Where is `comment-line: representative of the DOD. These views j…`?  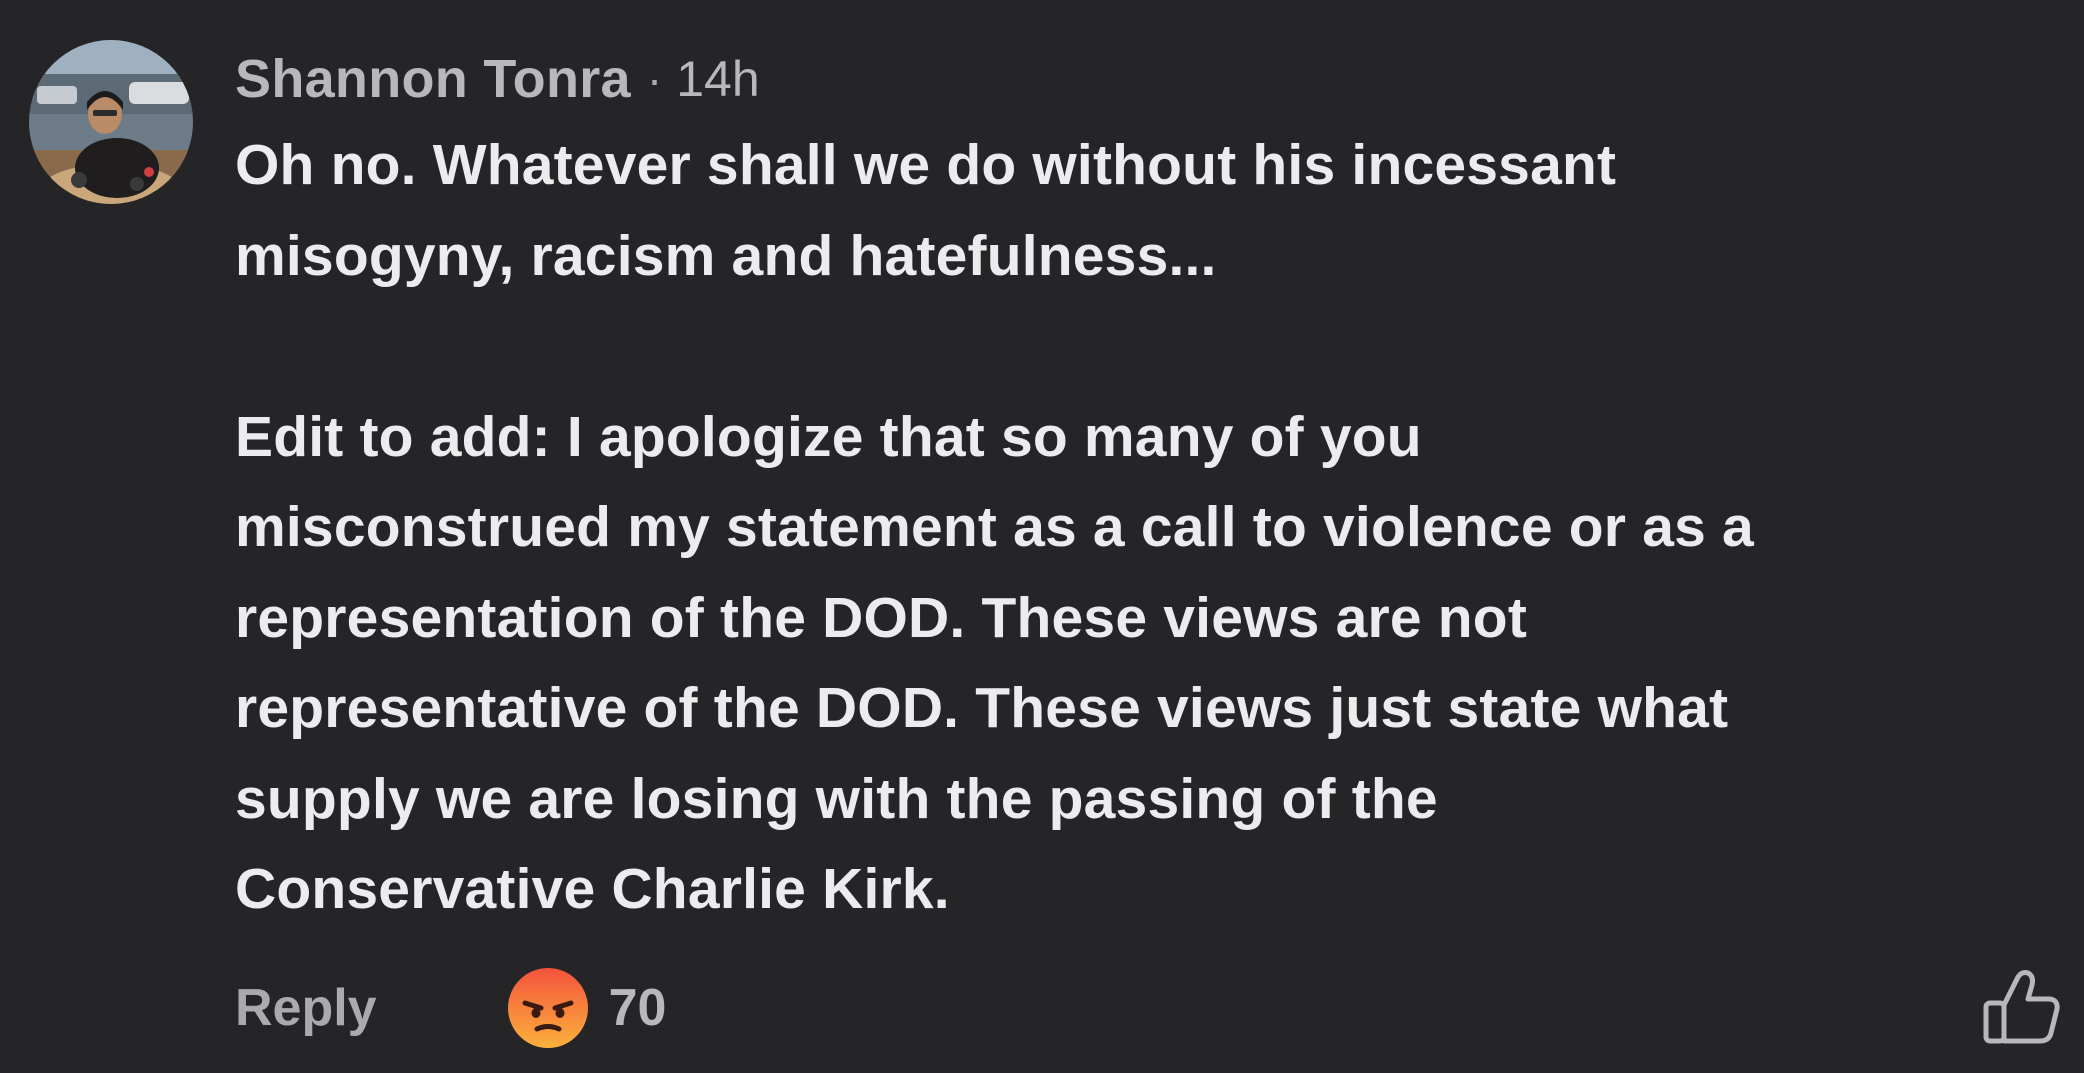
comment-line: representative of the DOD. These views j… is located at coordinates (982, 708).